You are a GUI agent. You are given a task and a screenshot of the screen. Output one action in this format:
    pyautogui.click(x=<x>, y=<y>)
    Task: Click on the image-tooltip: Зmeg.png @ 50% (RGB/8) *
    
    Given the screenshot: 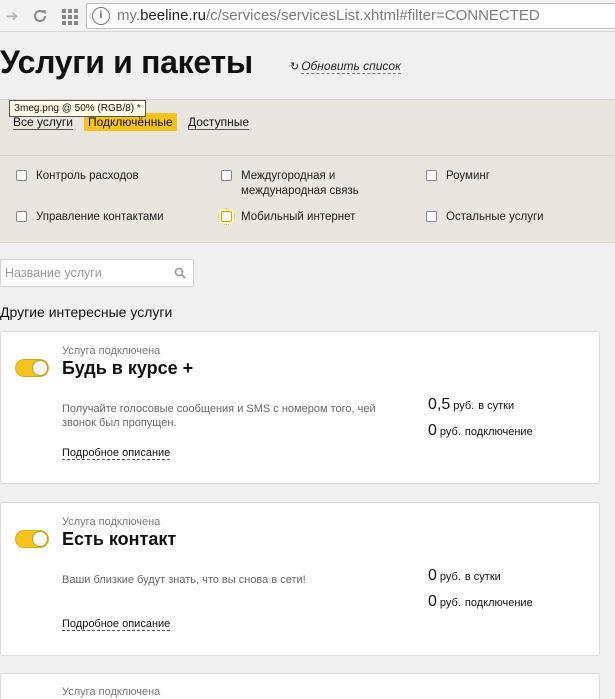 What is the action you would take?
    pyautogui.click(x=77, y=108)
    